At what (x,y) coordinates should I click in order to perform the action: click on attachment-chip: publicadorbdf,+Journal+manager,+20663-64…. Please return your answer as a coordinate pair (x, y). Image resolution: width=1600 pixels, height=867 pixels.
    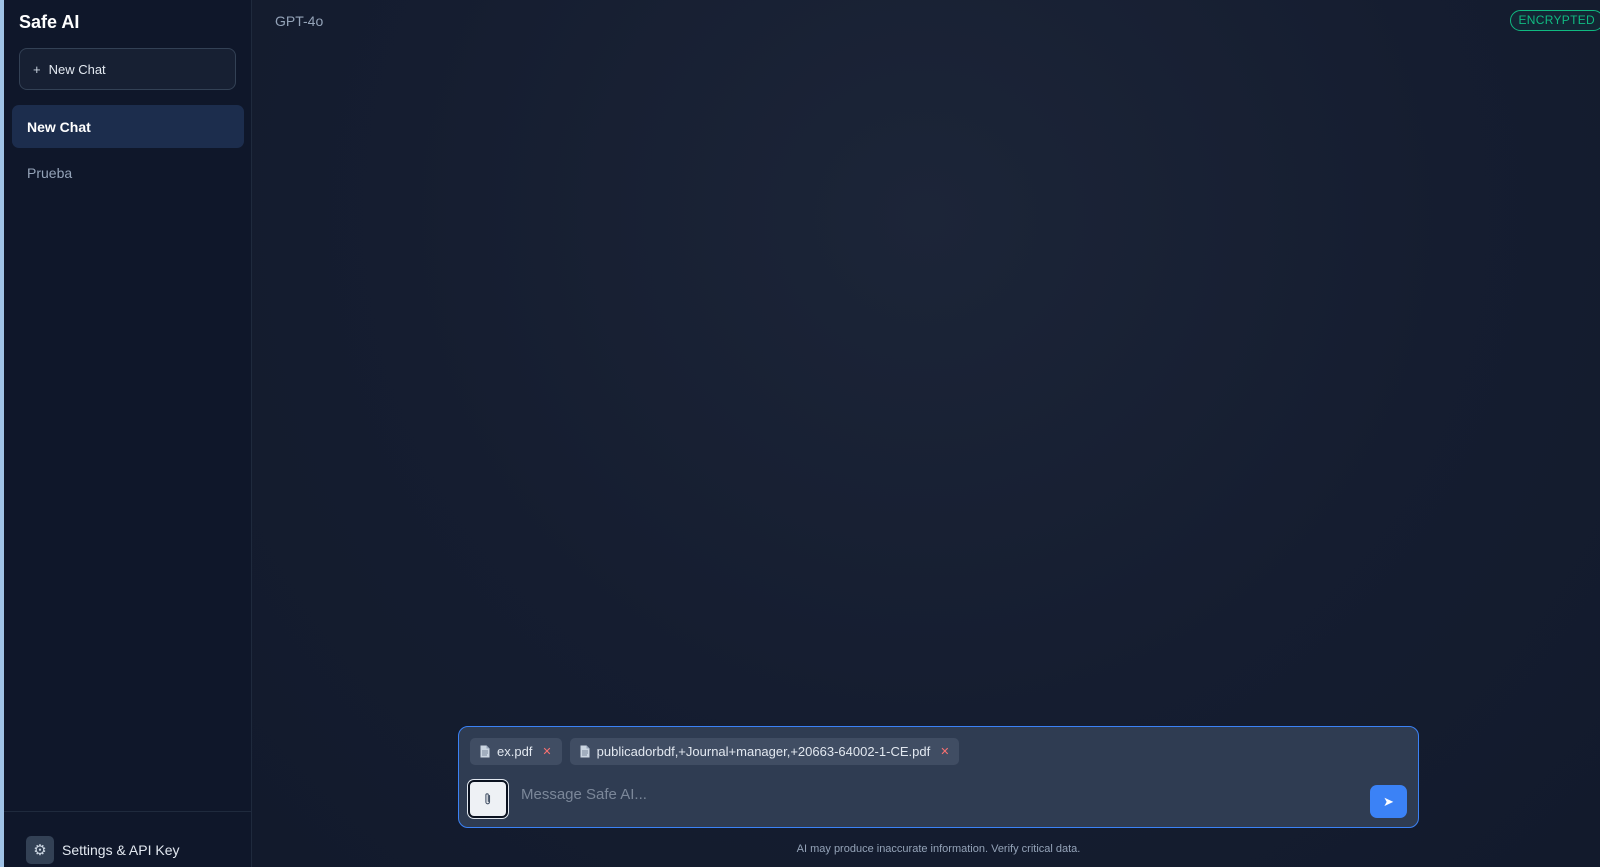
    Looking at the image, I should click on (764, 751).